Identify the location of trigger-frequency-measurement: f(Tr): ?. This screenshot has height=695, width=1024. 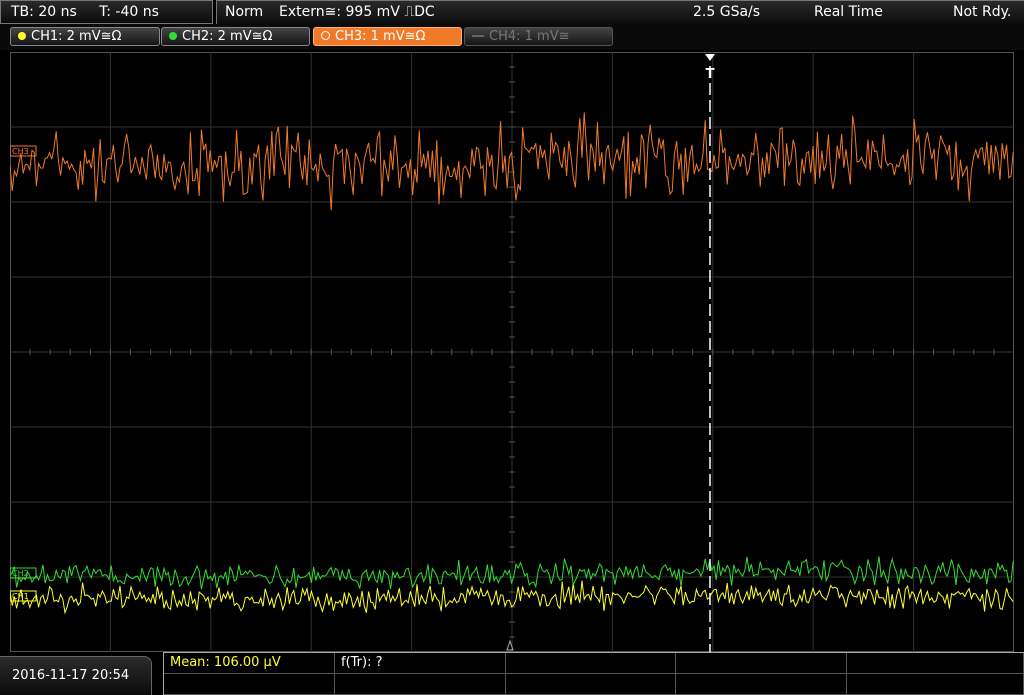
(420, 663).